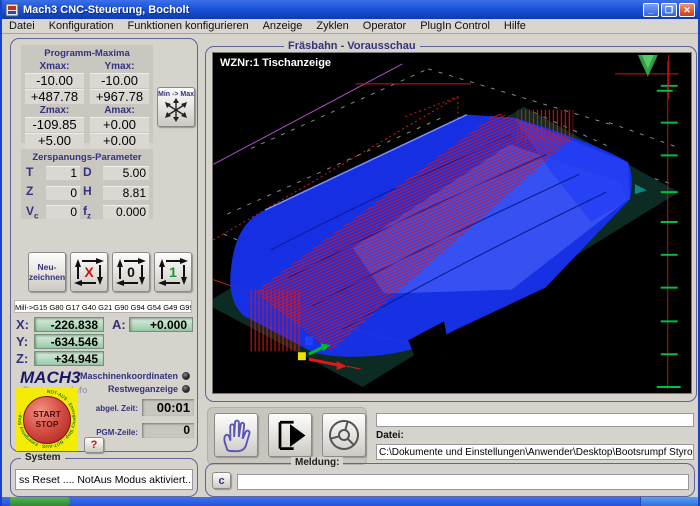 This screenshot has height=506, width=700. Describe the element at coordinates (54, 110) in the screenshot. I see `zmax-label: Zmax:` at that location.